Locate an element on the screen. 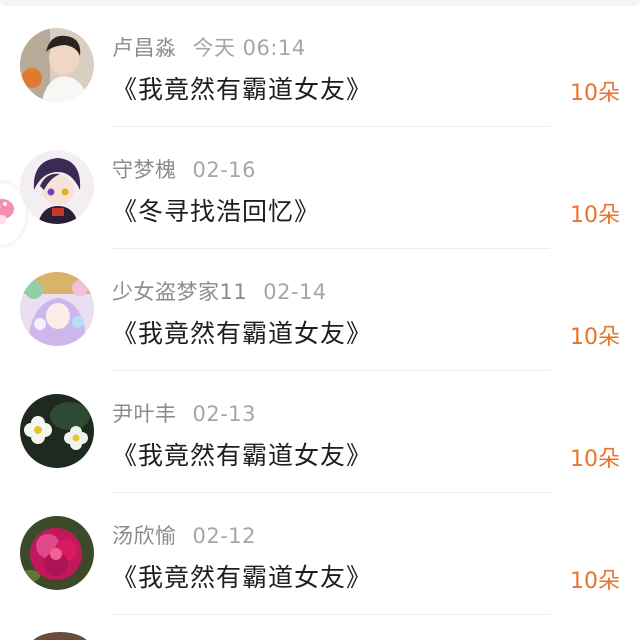 Image resolution: width=640 pixels, height=640 pixels. sender-name: 守梦槐 is located at coordinates (144, 170).